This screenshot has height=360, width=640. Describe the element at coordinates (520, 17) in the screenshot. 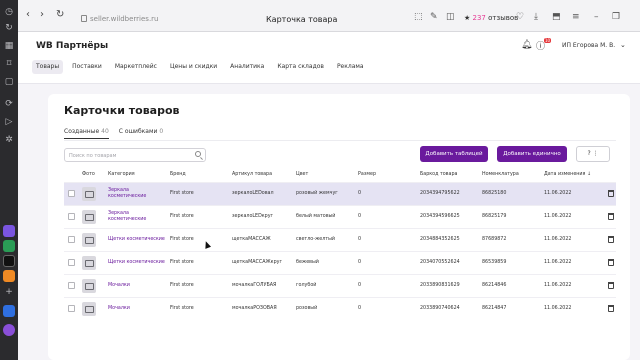

I see `bookmark-star-icon: ♡` at that location.